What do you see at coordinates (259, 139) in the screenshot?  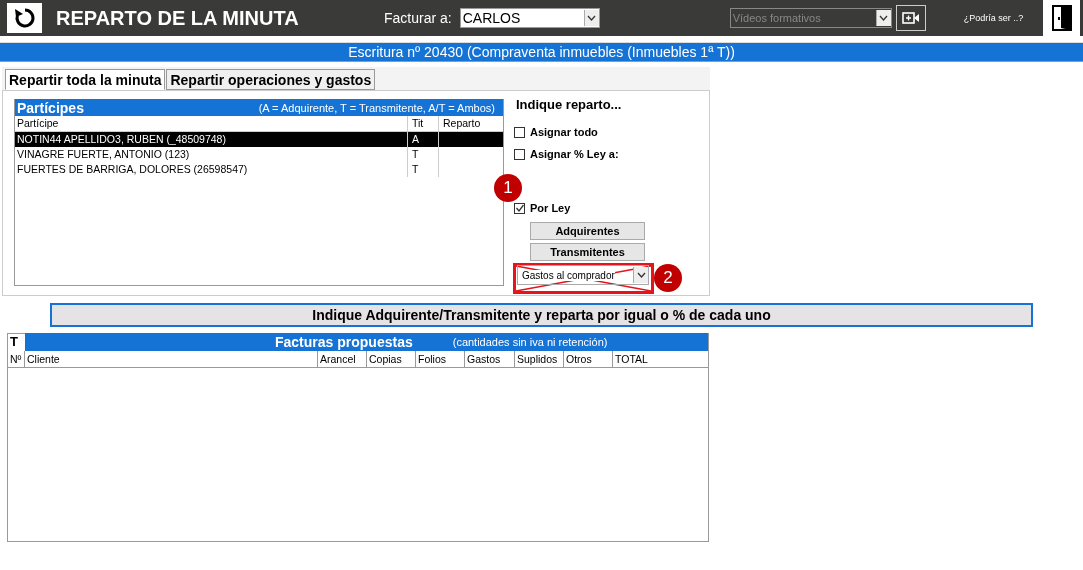 I see `participant-row: NOTIN44 APELLIDO3, RUBEN (_48509748) A` at bounding box center [259, 139].